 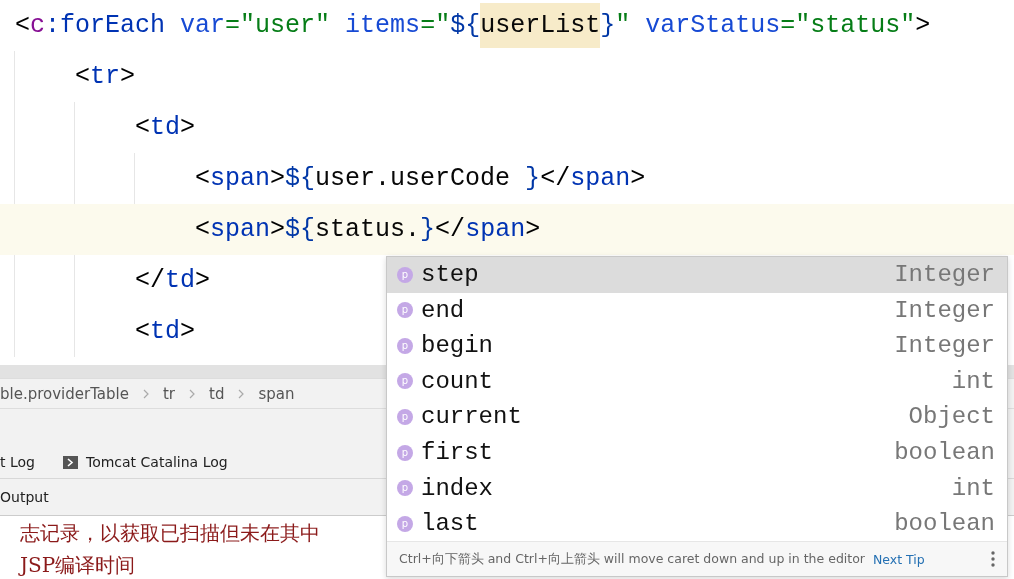 I want to click on page-text: JSP编译时间, so click(x=78, y=565).